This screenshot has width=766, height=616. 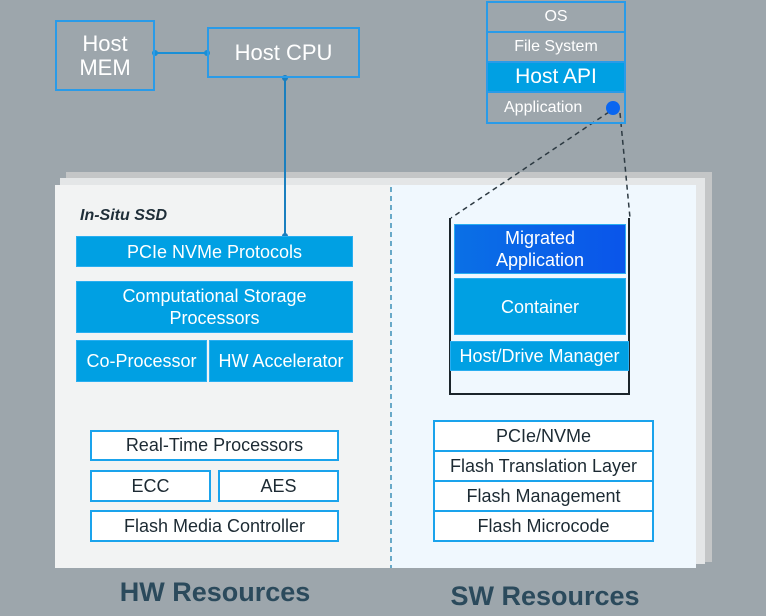 I want to click on pcie-nvme-protocols: PCIe NVMe Protocols, so click(x=214, y=251).